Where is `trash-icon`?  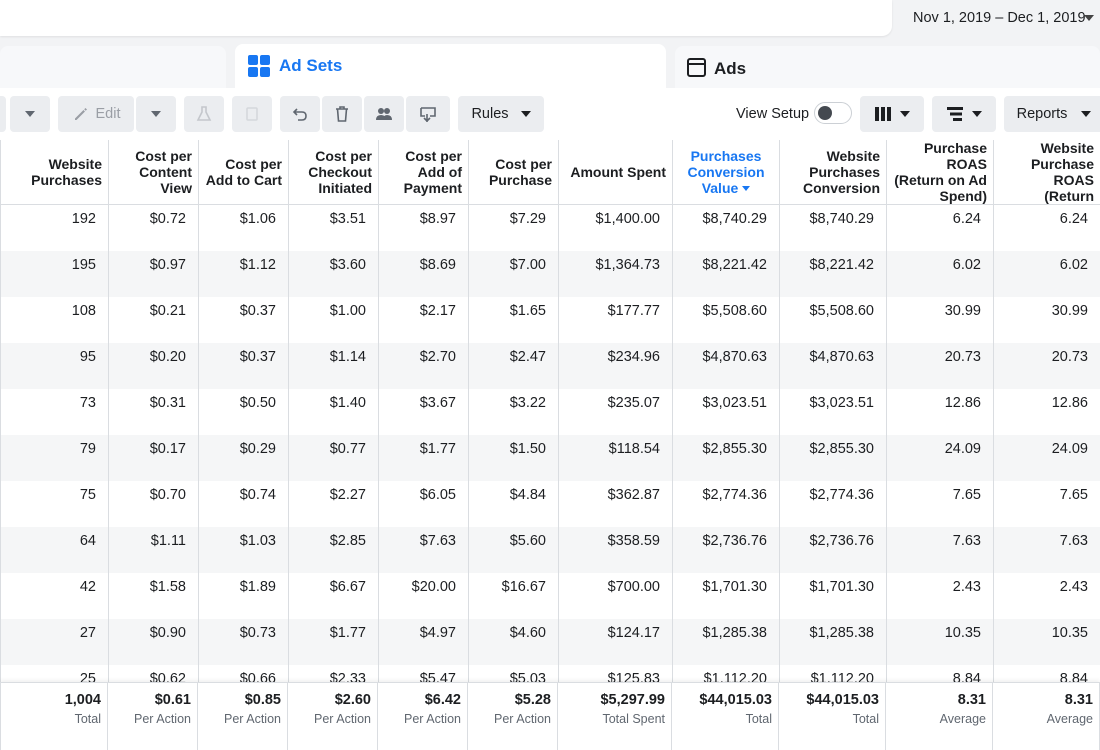 trash-icon is located at coordinates (342, 114).